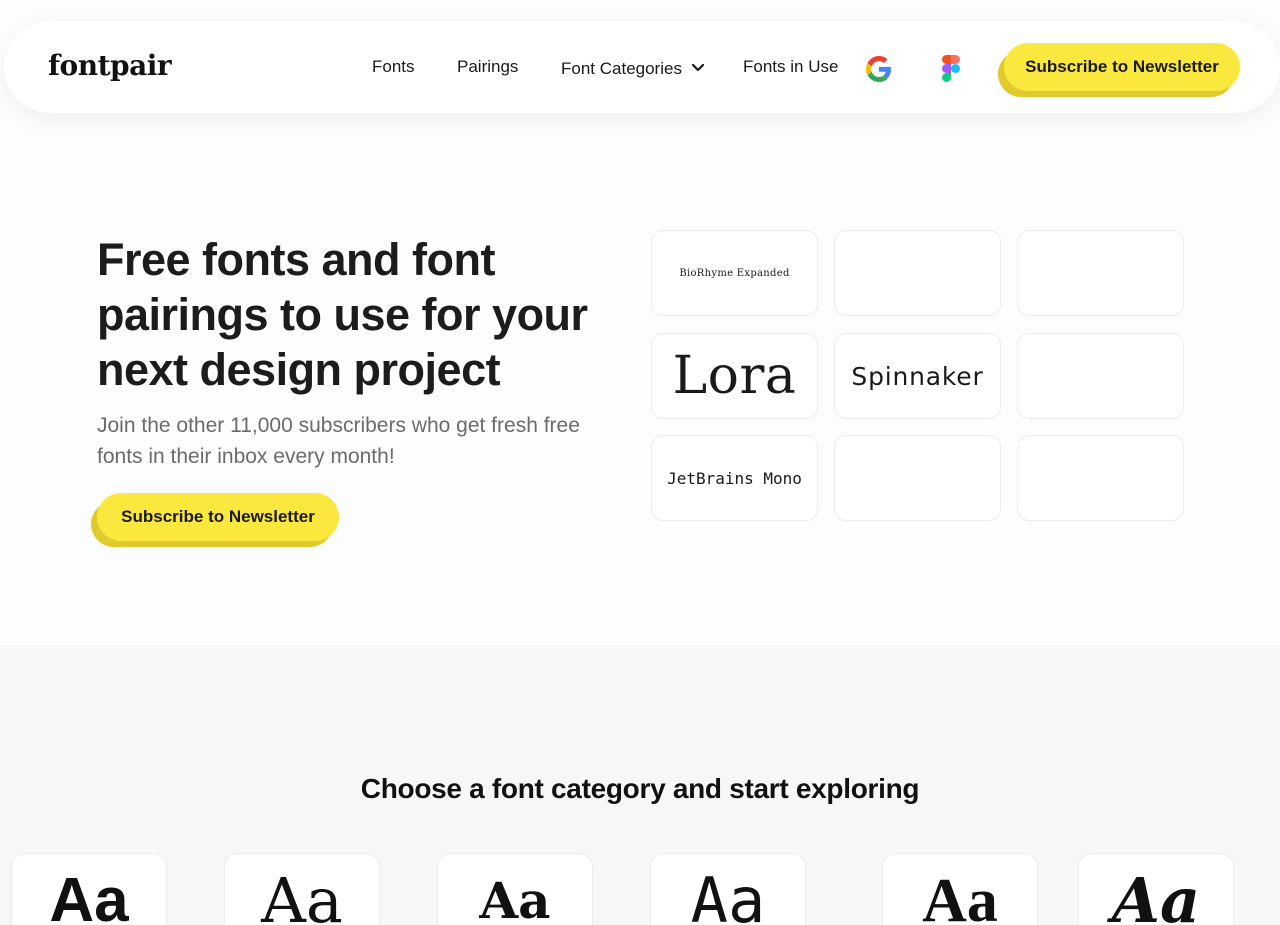 The image size is (1280, 925). Describe the element at coordinates (1122, 67) in the screenshot. I see `header-subscribe-button: Subscribe to Newsletter` at that location.